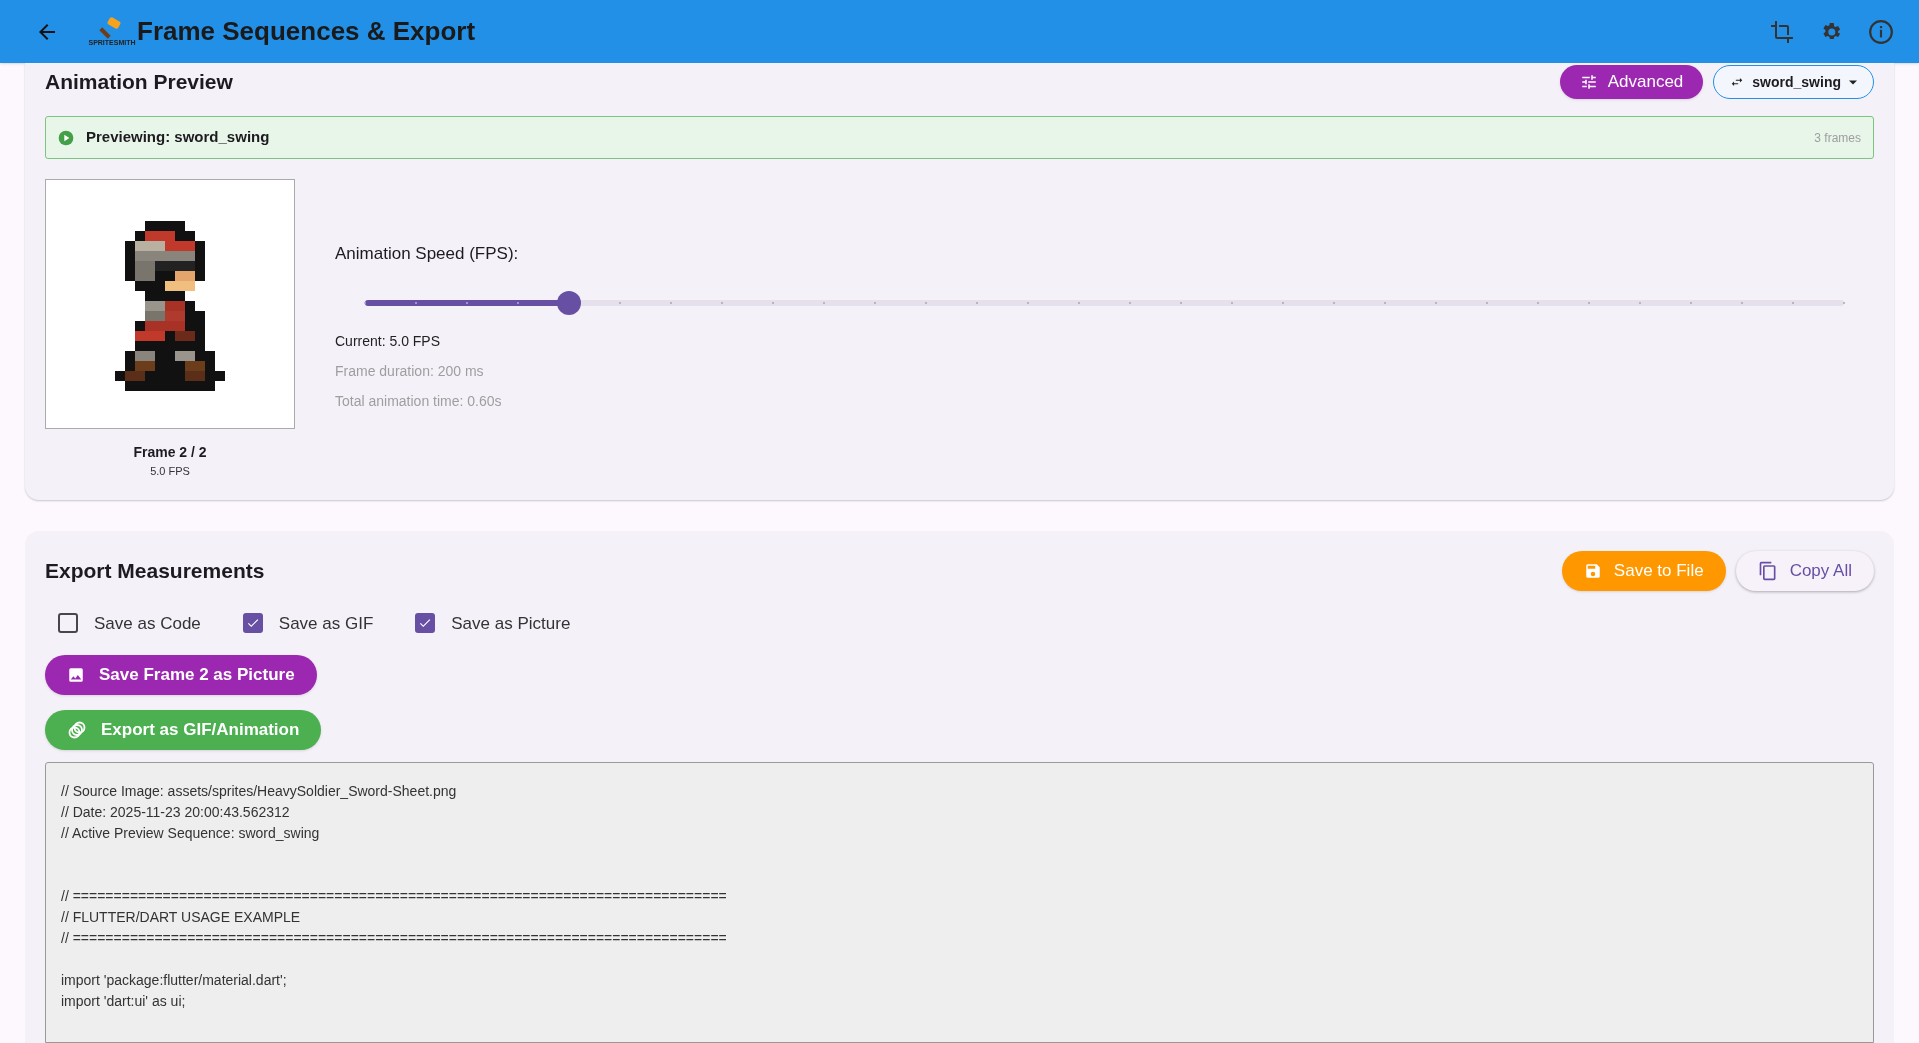  I want to click on section-title: Animation Preview, so click(139, 82).